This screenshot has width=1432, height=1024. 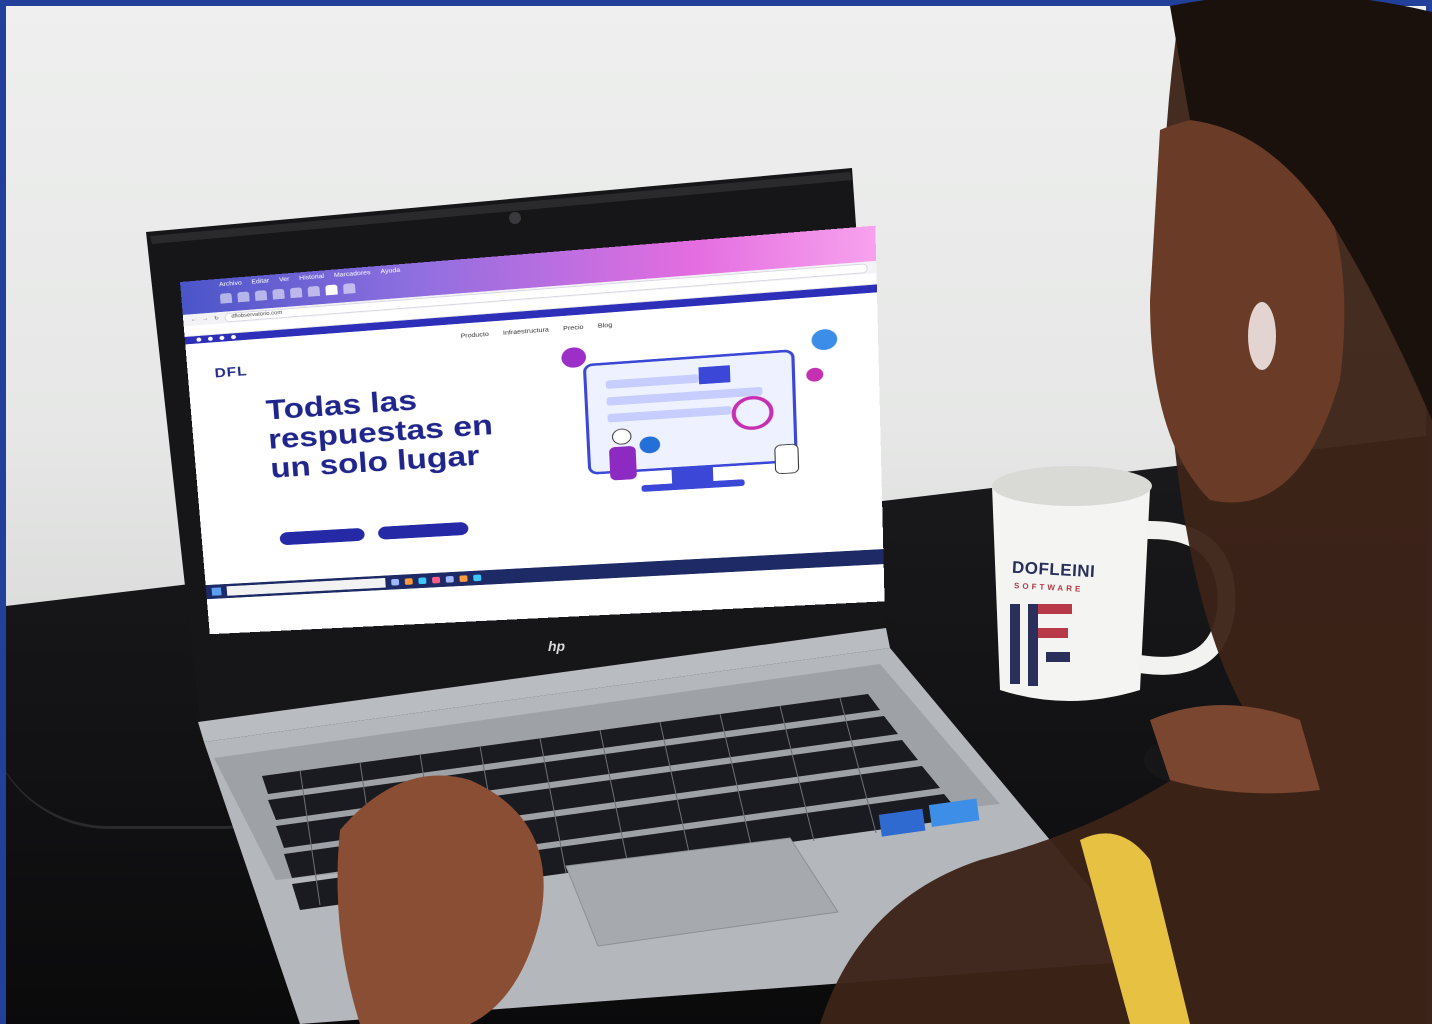 I want to click on globe-icon, so click(x=824, y=339).